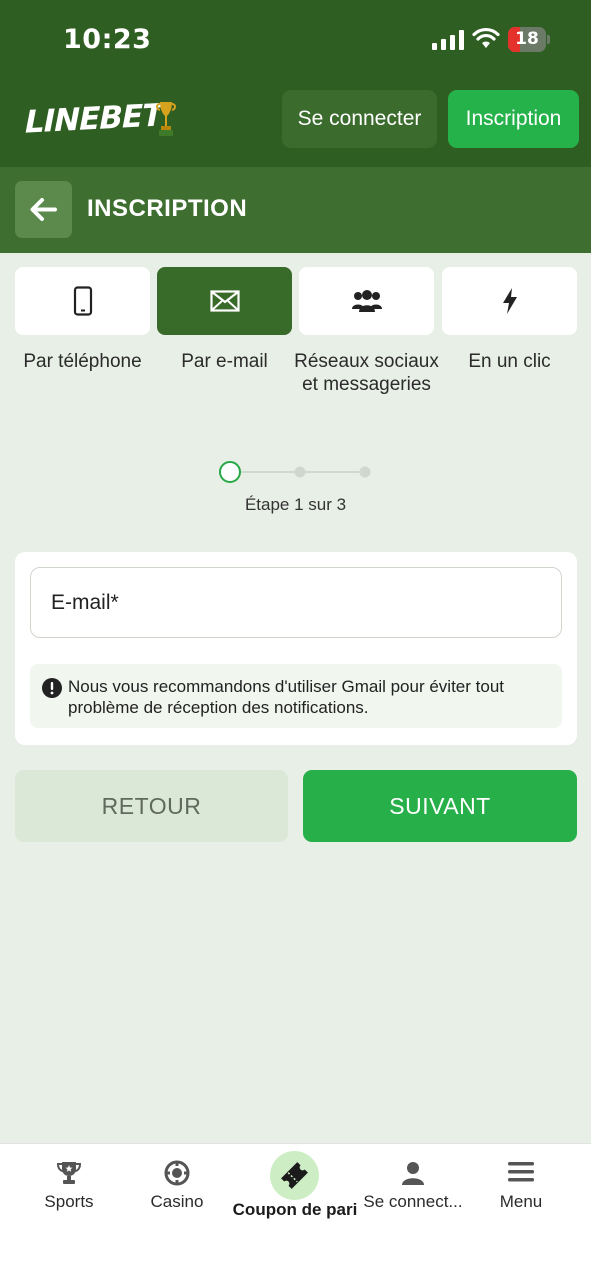 This screenshot has height=1280, width=591. I want to click on users-icon, so click(366, 301).